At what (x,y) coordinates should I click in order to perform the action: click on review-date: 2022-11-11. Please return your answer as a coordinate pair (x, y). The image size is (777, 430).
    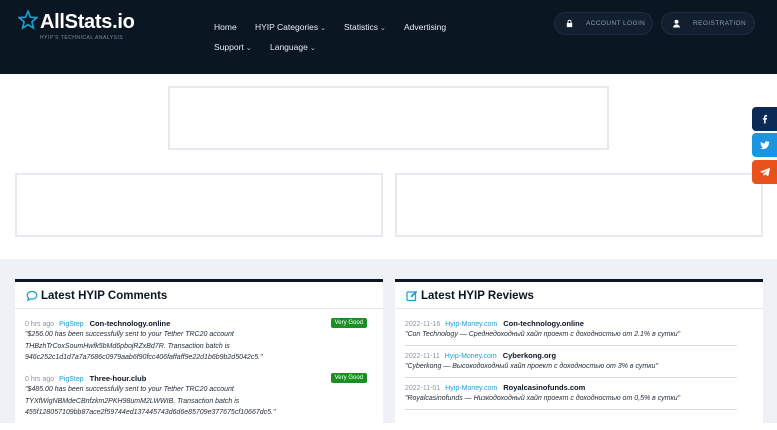
    Looking at the image, I should click on (422, 356).